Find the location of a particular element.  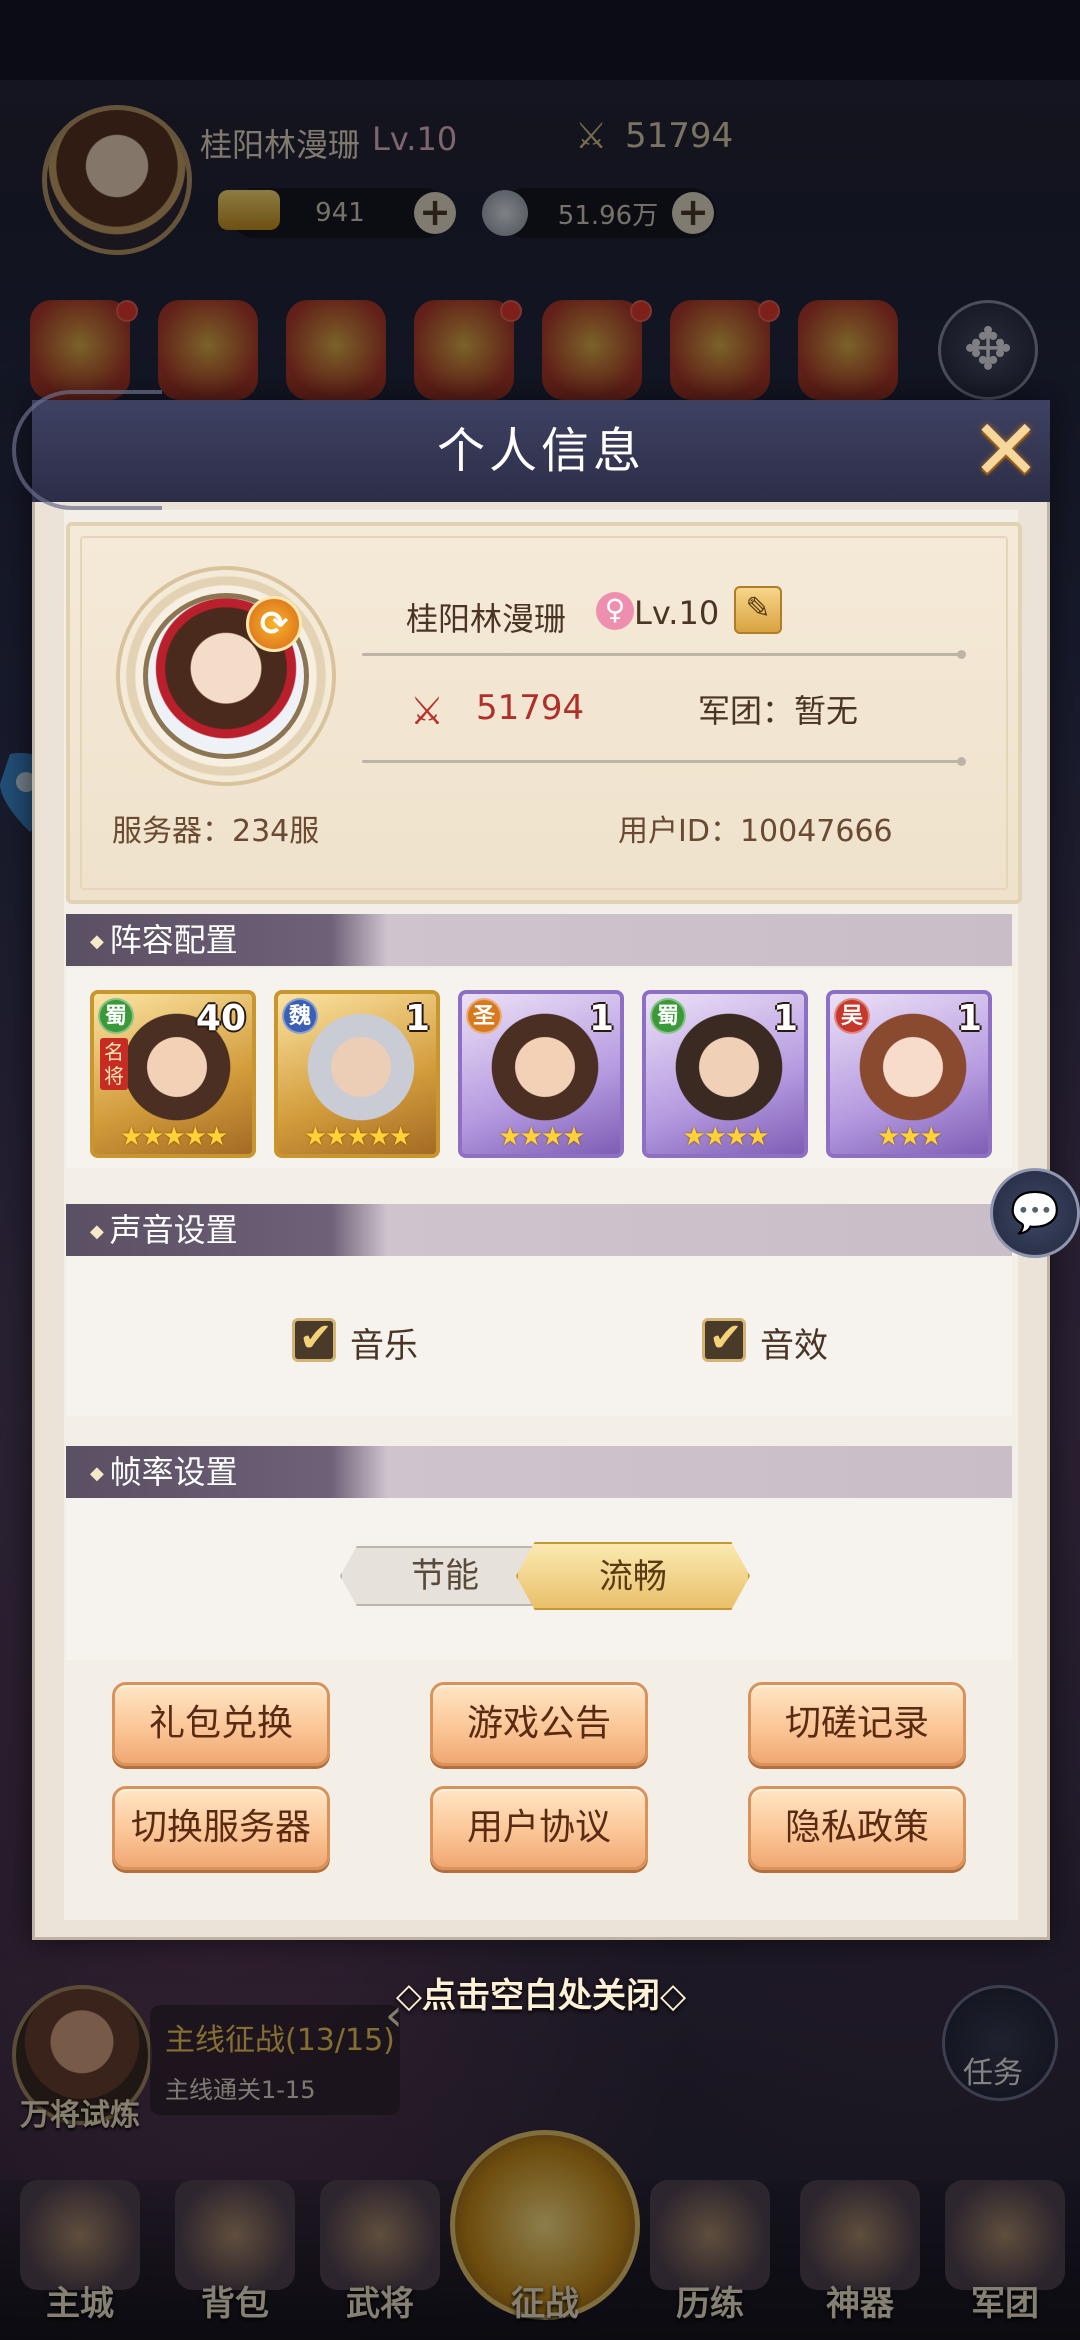

chat-icon: 💬 is located at coordinates (1035, 1213).